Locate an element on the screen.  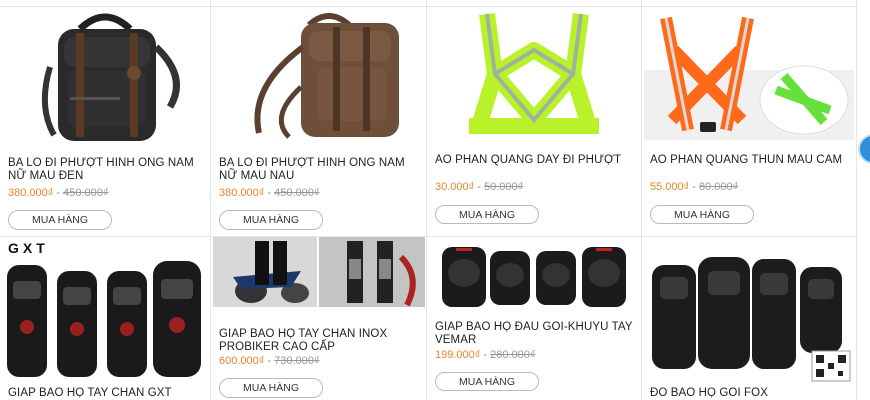
price-row: 30.000₫ -50.000₫ is located at coordinates (479, 187).